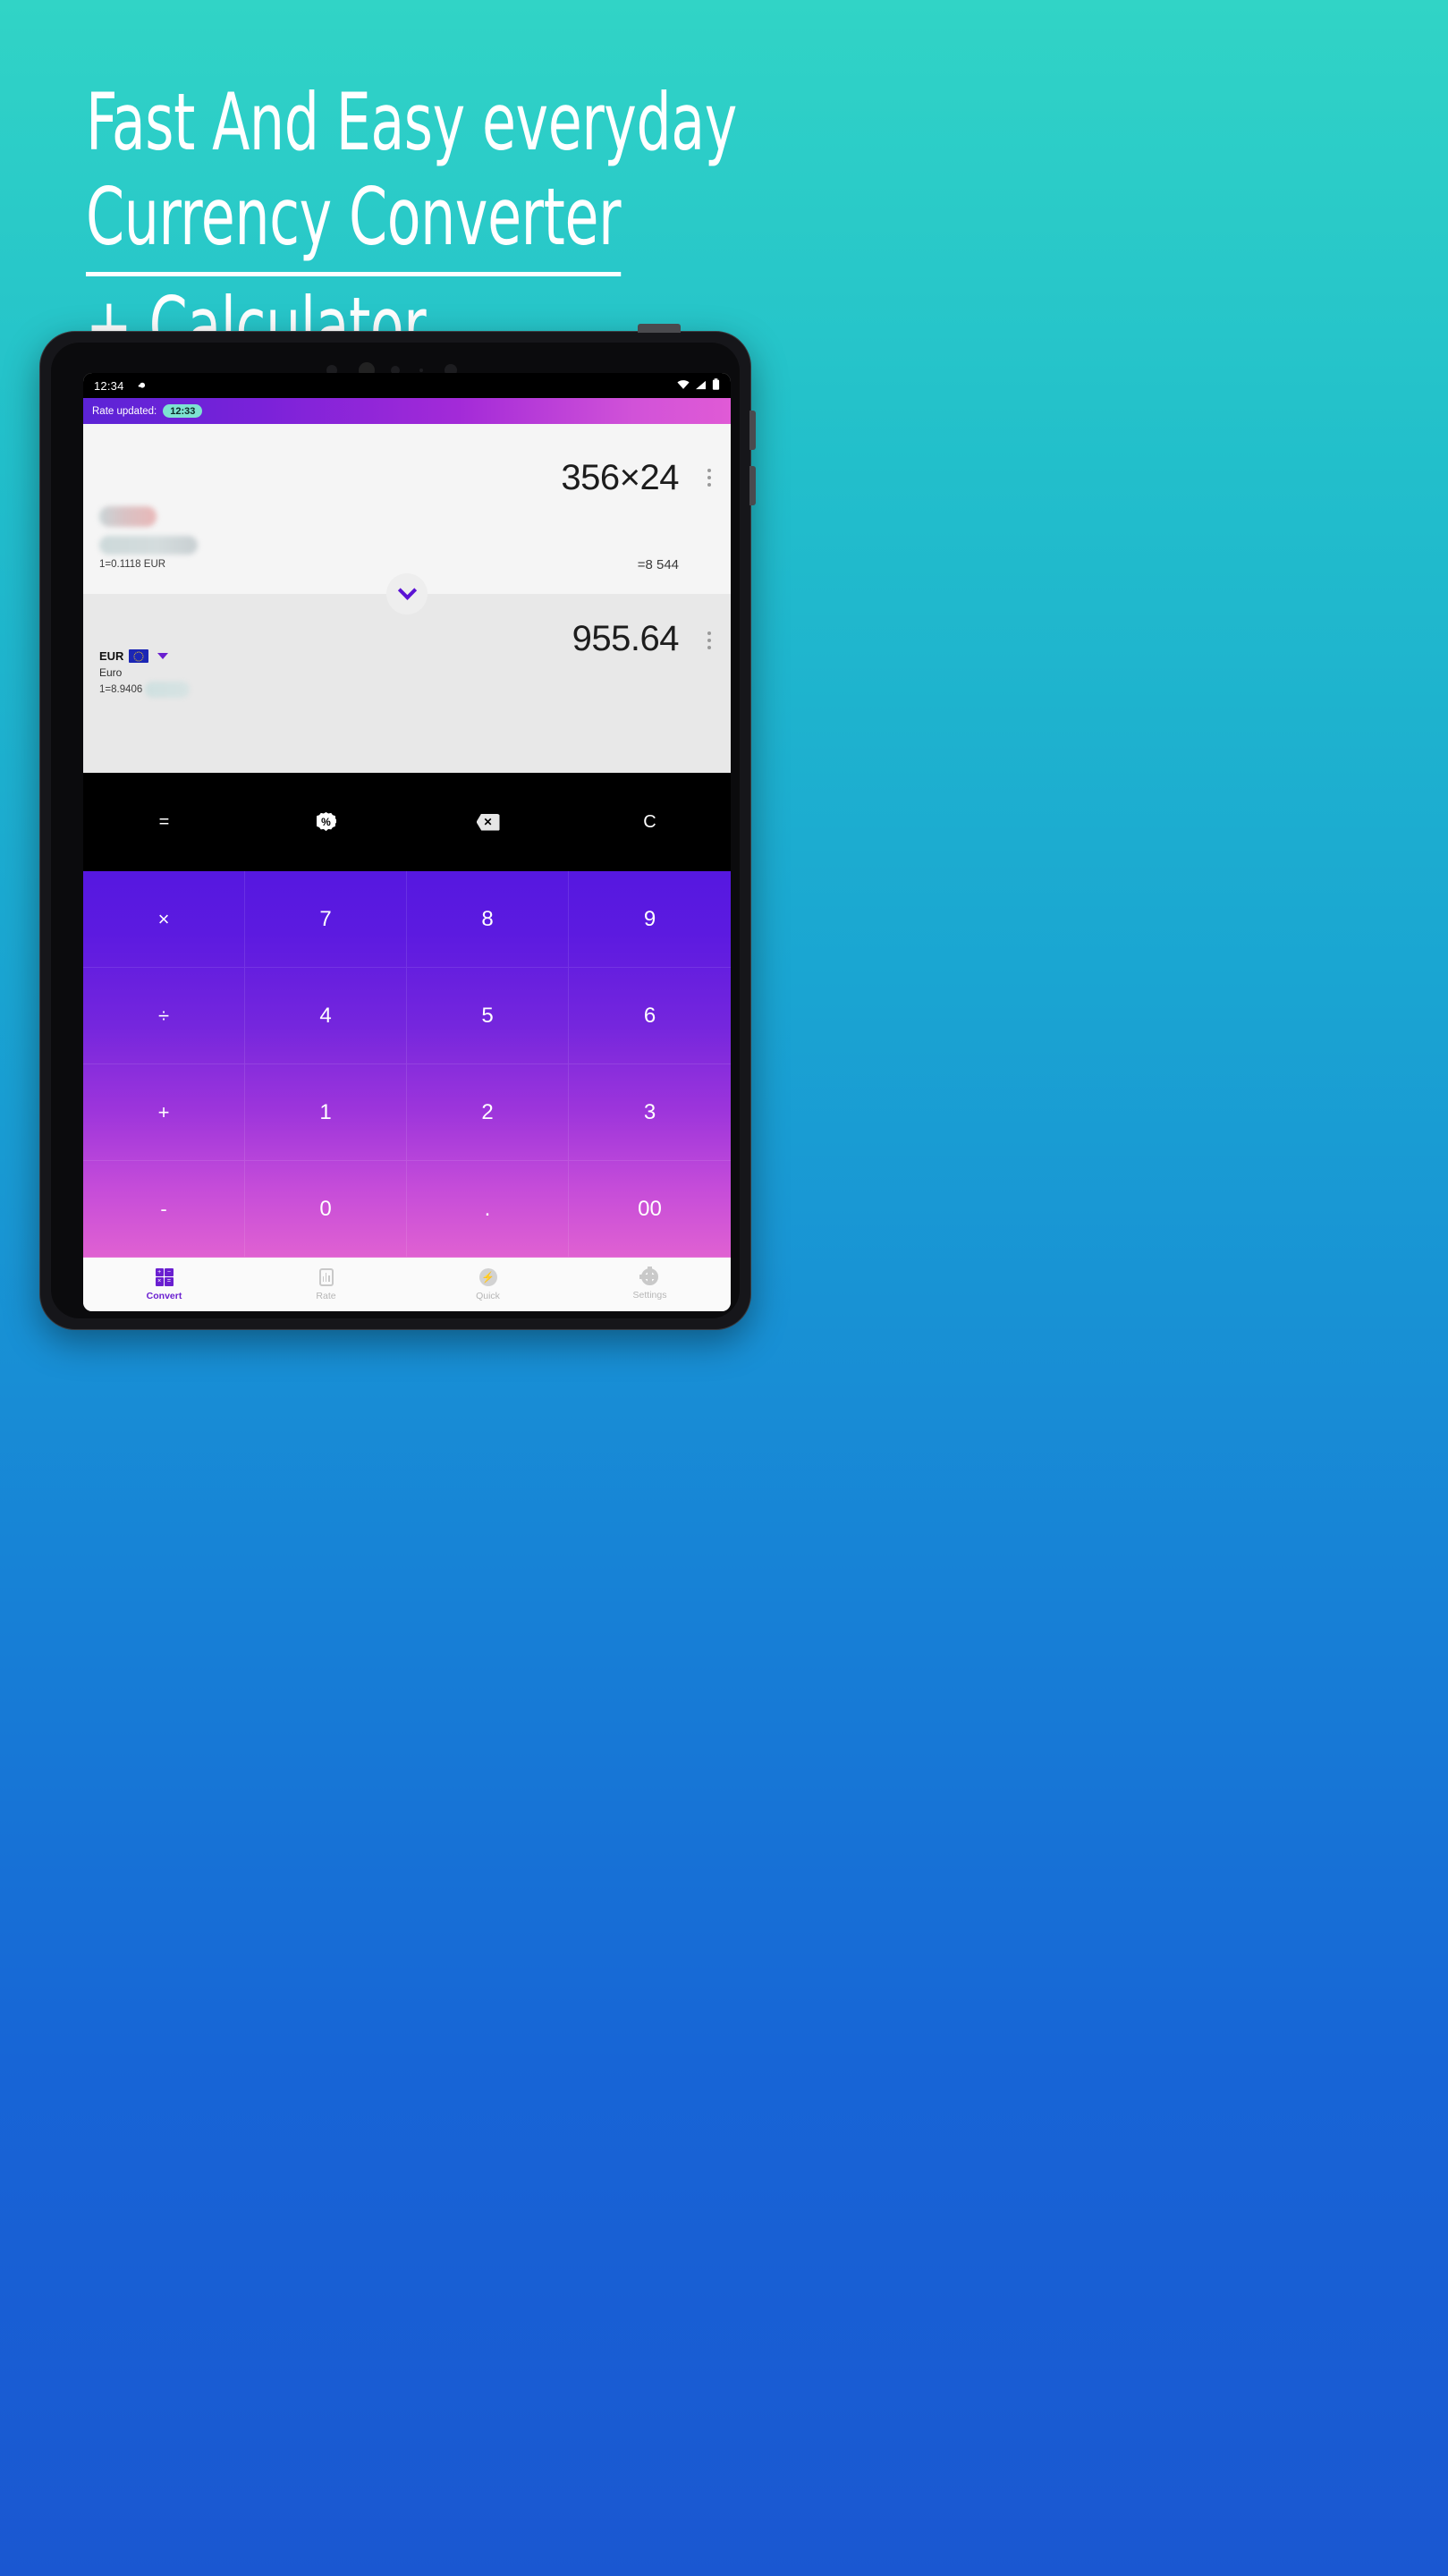  What do you see at coordinates (701, 386) in the screenshot?
I see `signal-icon` at bounding box center [701, 386].